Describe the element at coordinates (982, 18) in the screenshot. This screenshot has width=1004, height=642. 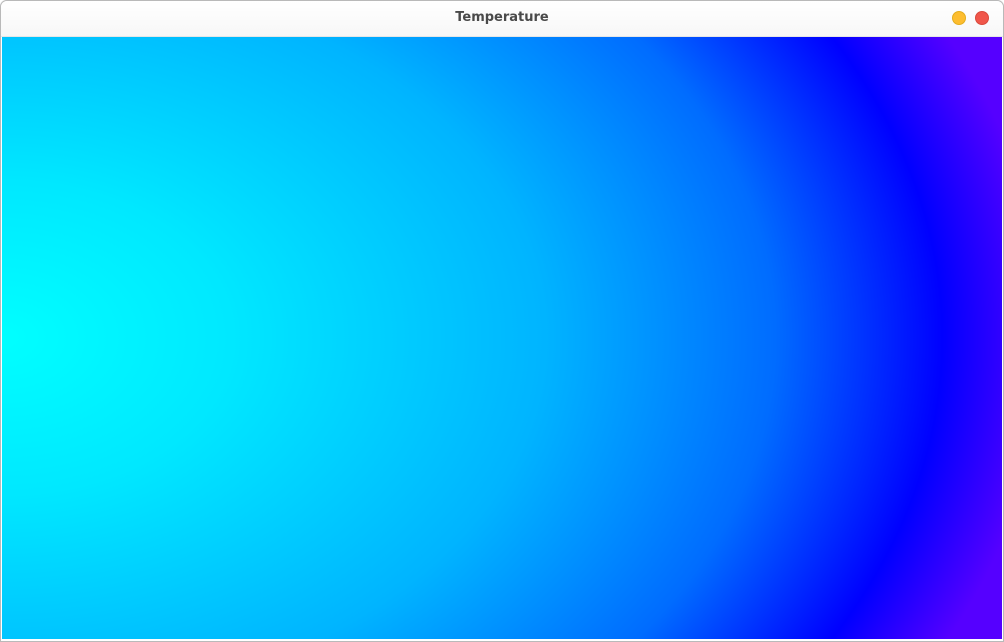
I see `close-button` at that location.